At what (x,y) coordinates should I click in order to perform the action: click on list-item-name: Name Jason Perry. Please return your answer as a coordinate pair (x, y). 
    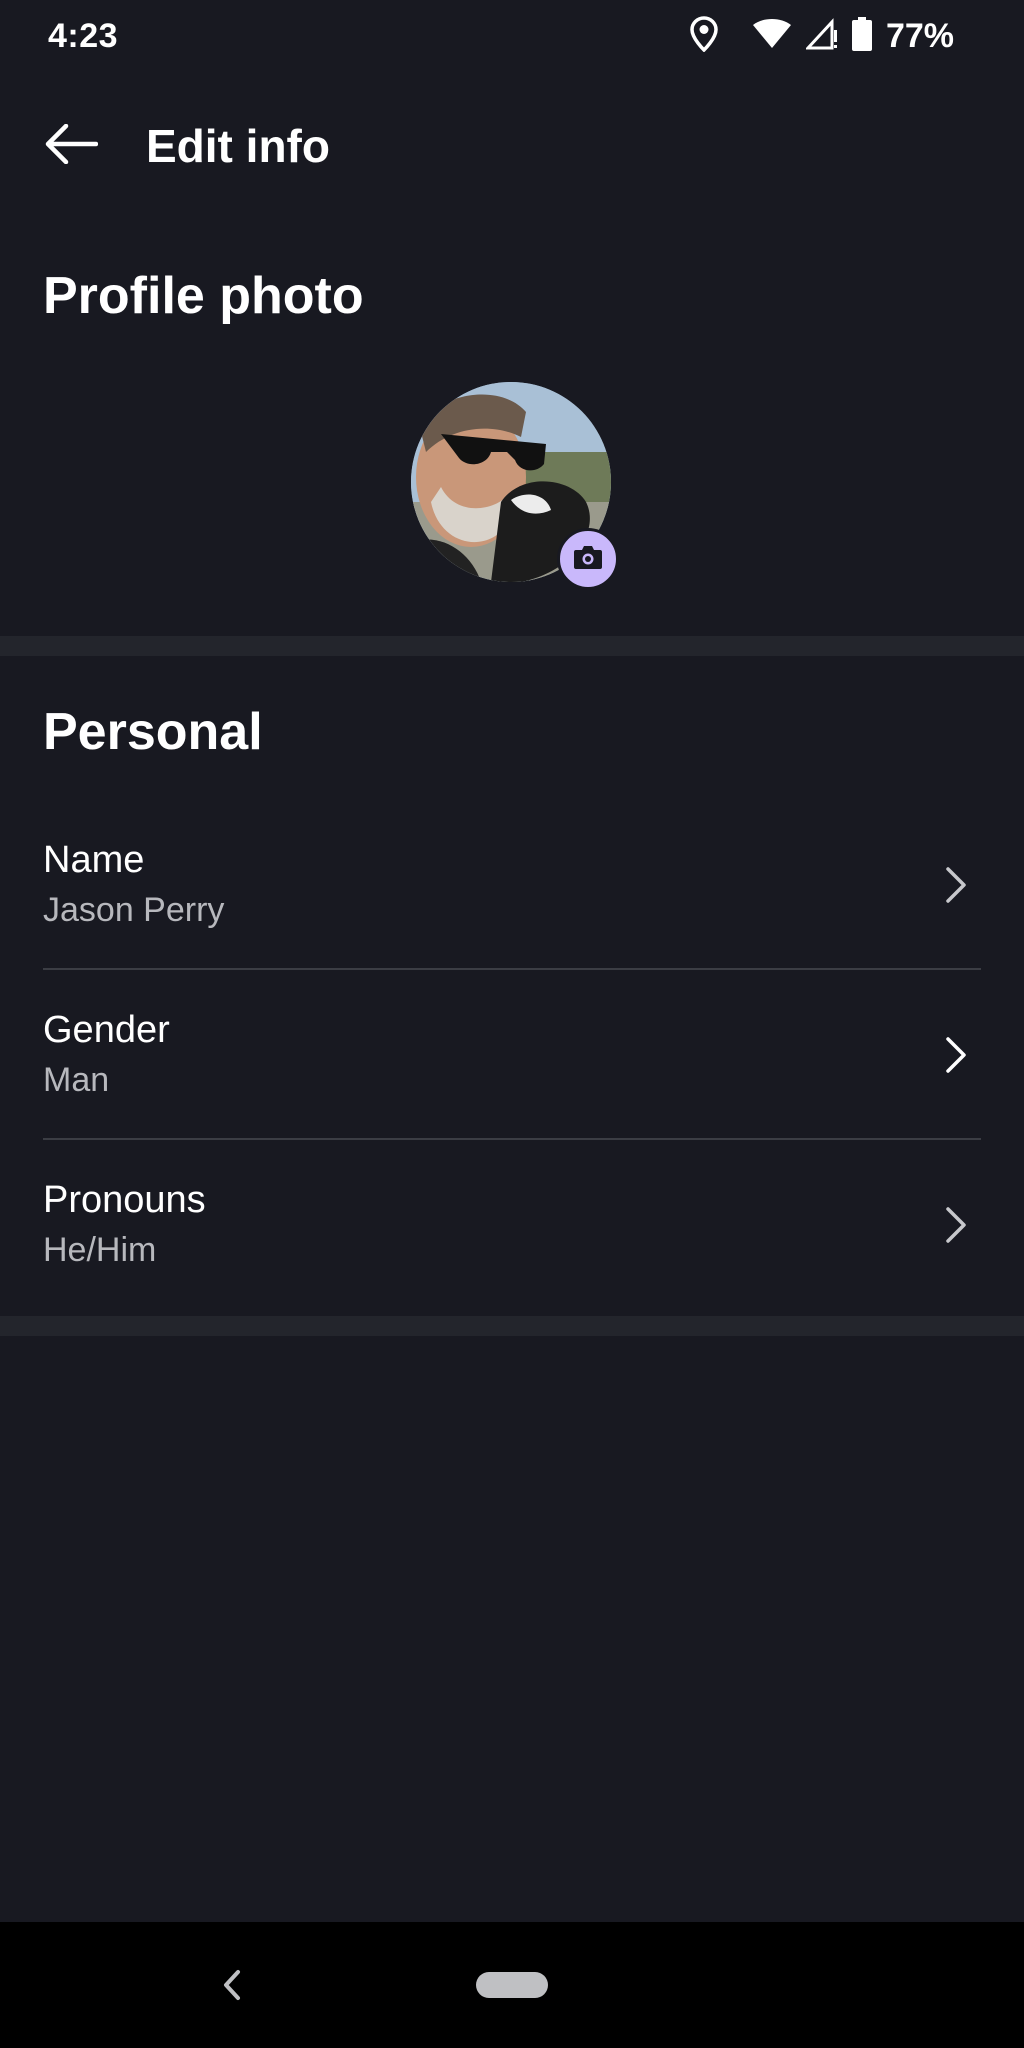
    Looking at the image, I should click on (512, 885).